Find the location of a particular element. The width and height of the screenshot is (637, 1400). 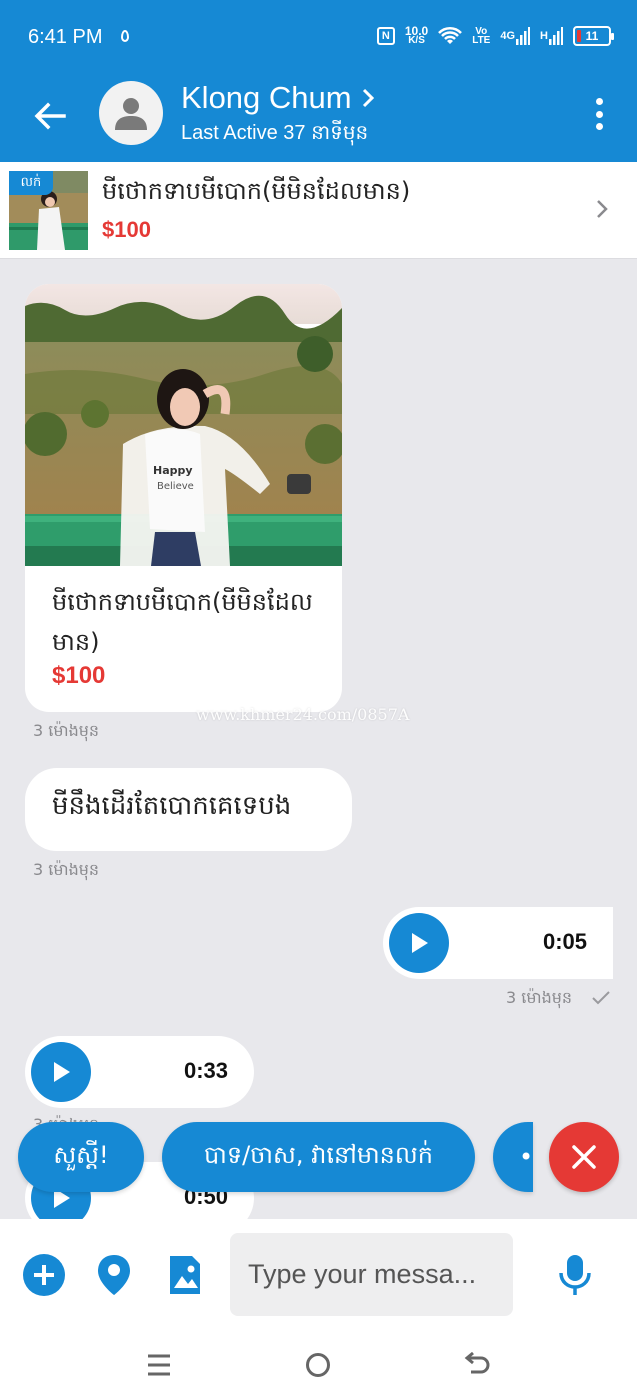

quick-reply-still-available: បាទ/ចាស, វានៅមានលក់ is located at coordinates (318, 1157).